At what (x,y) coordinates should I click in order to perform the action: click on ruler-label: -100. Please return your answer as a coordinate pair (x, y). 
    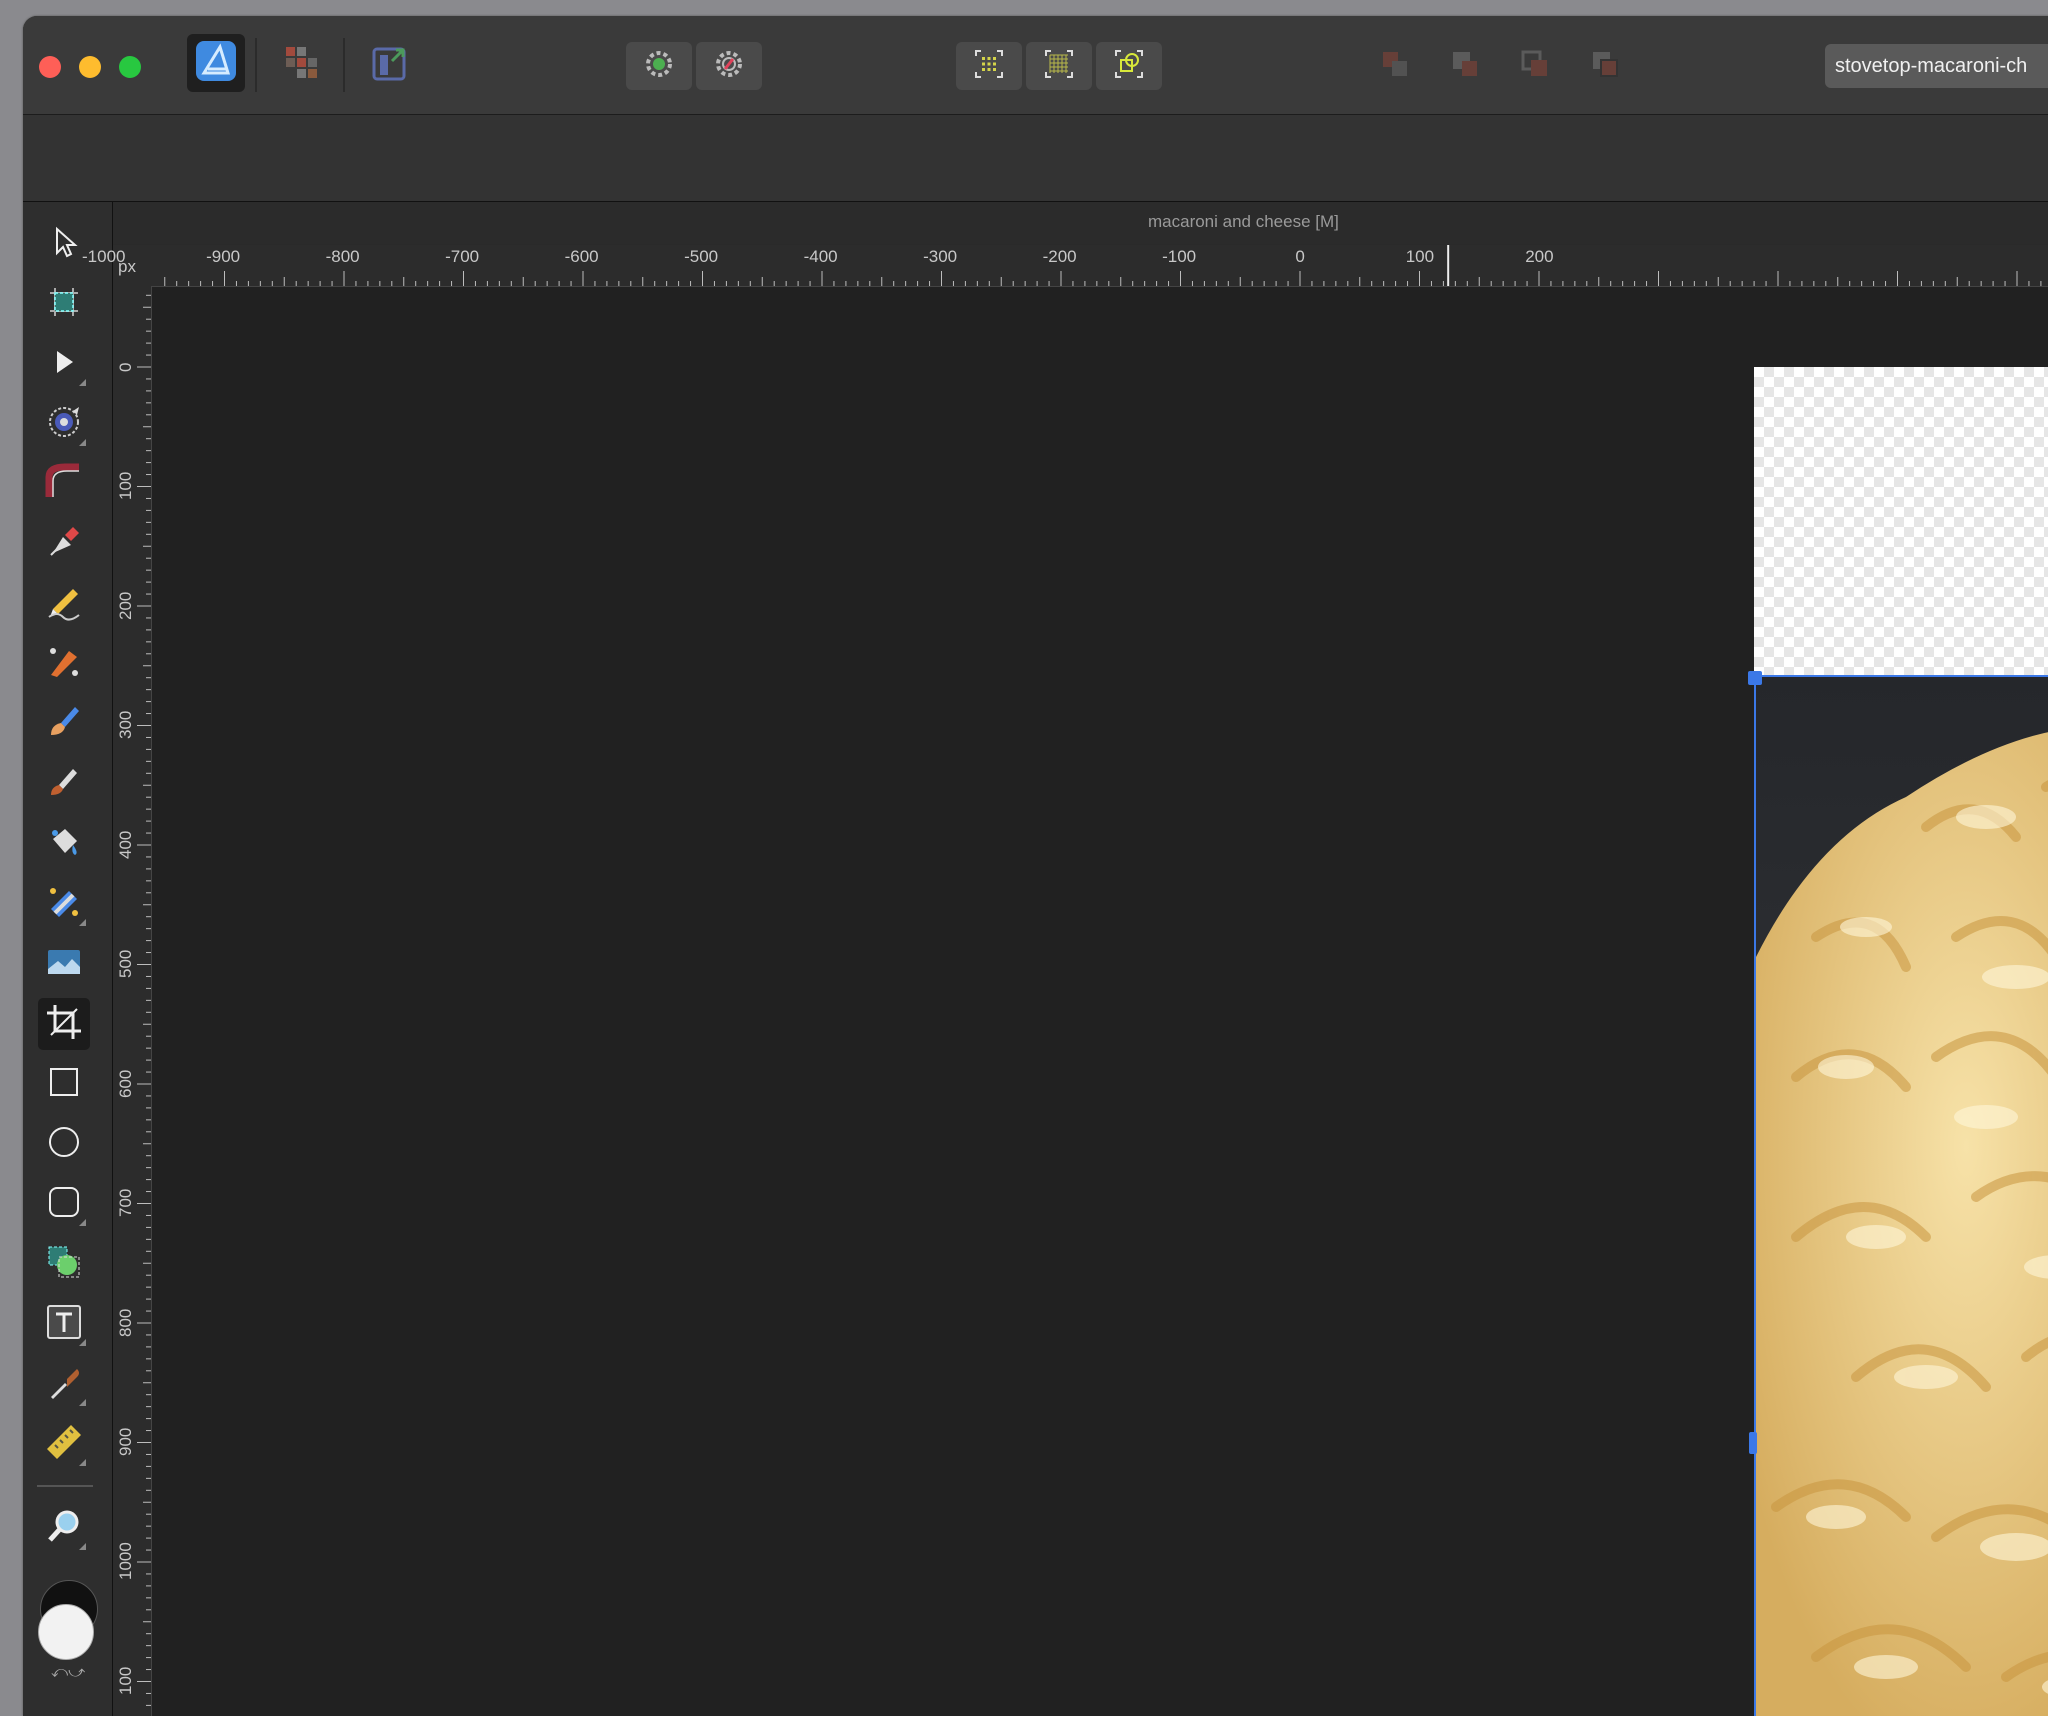
    Looking at the image, I should click on (1179, 256).